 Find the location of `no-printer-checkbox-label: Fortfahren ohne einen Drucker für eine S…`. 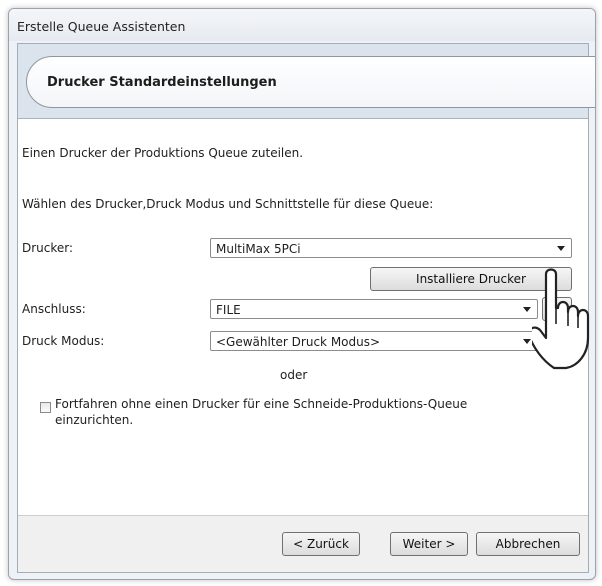

no-printer-checkbox-label: Fortfahren ohne einen Drucker für eine S… is located at coordinates (261, 404).